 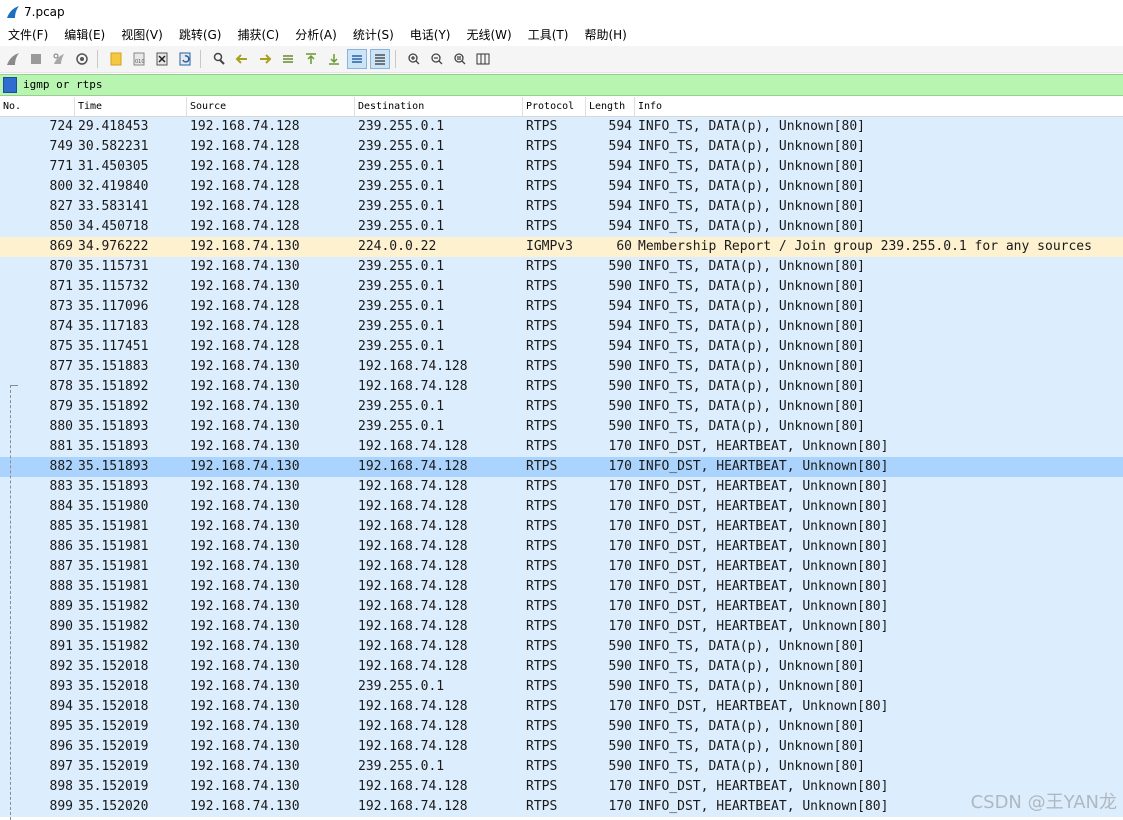 What do you see at coordinates (334, 59) in the screenshot?
I see `go-last-icon` at bounding box center [334, 59].